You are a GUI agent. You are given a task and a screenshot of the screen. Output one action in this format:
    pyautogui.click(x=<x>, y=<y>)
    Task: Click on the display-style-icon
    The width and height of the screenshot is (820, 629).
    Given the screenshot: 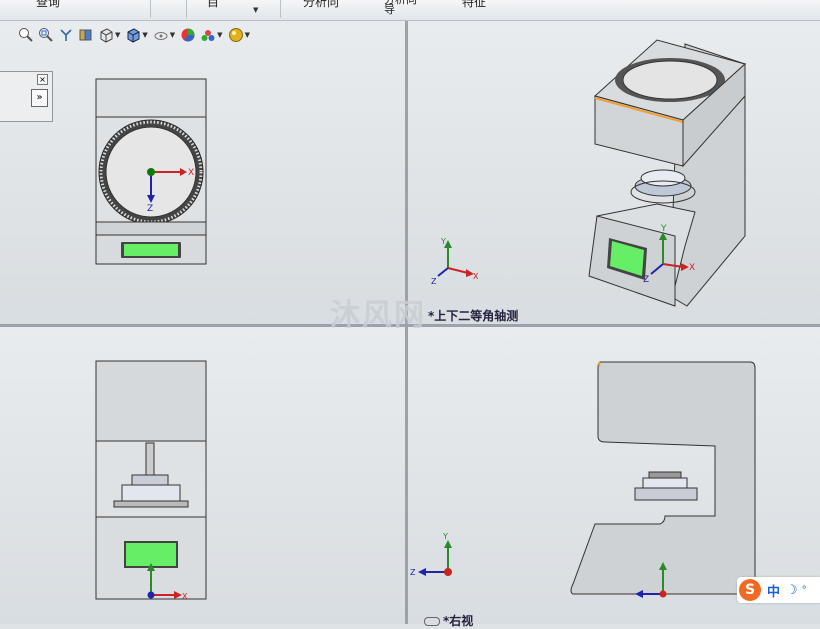 What is the action you would take?
    pyautogui.click(x=133, y=35)
    